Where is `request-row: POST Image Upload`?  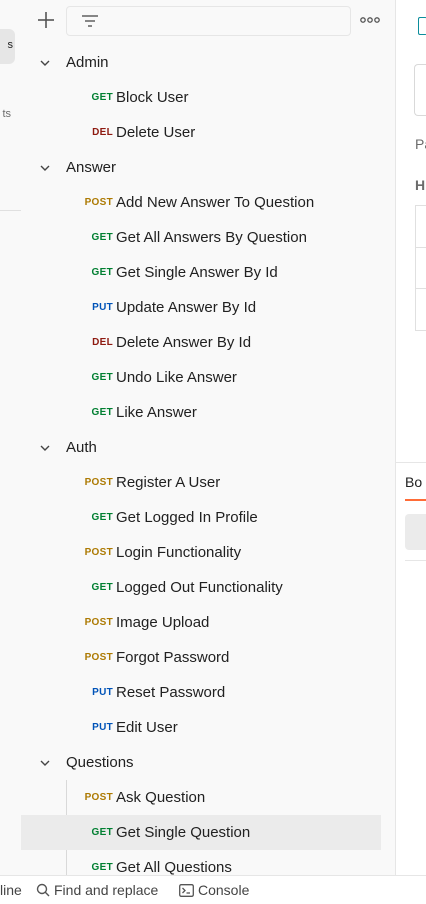
request-row: POST Image Upload is located at coordinates (201, 622).